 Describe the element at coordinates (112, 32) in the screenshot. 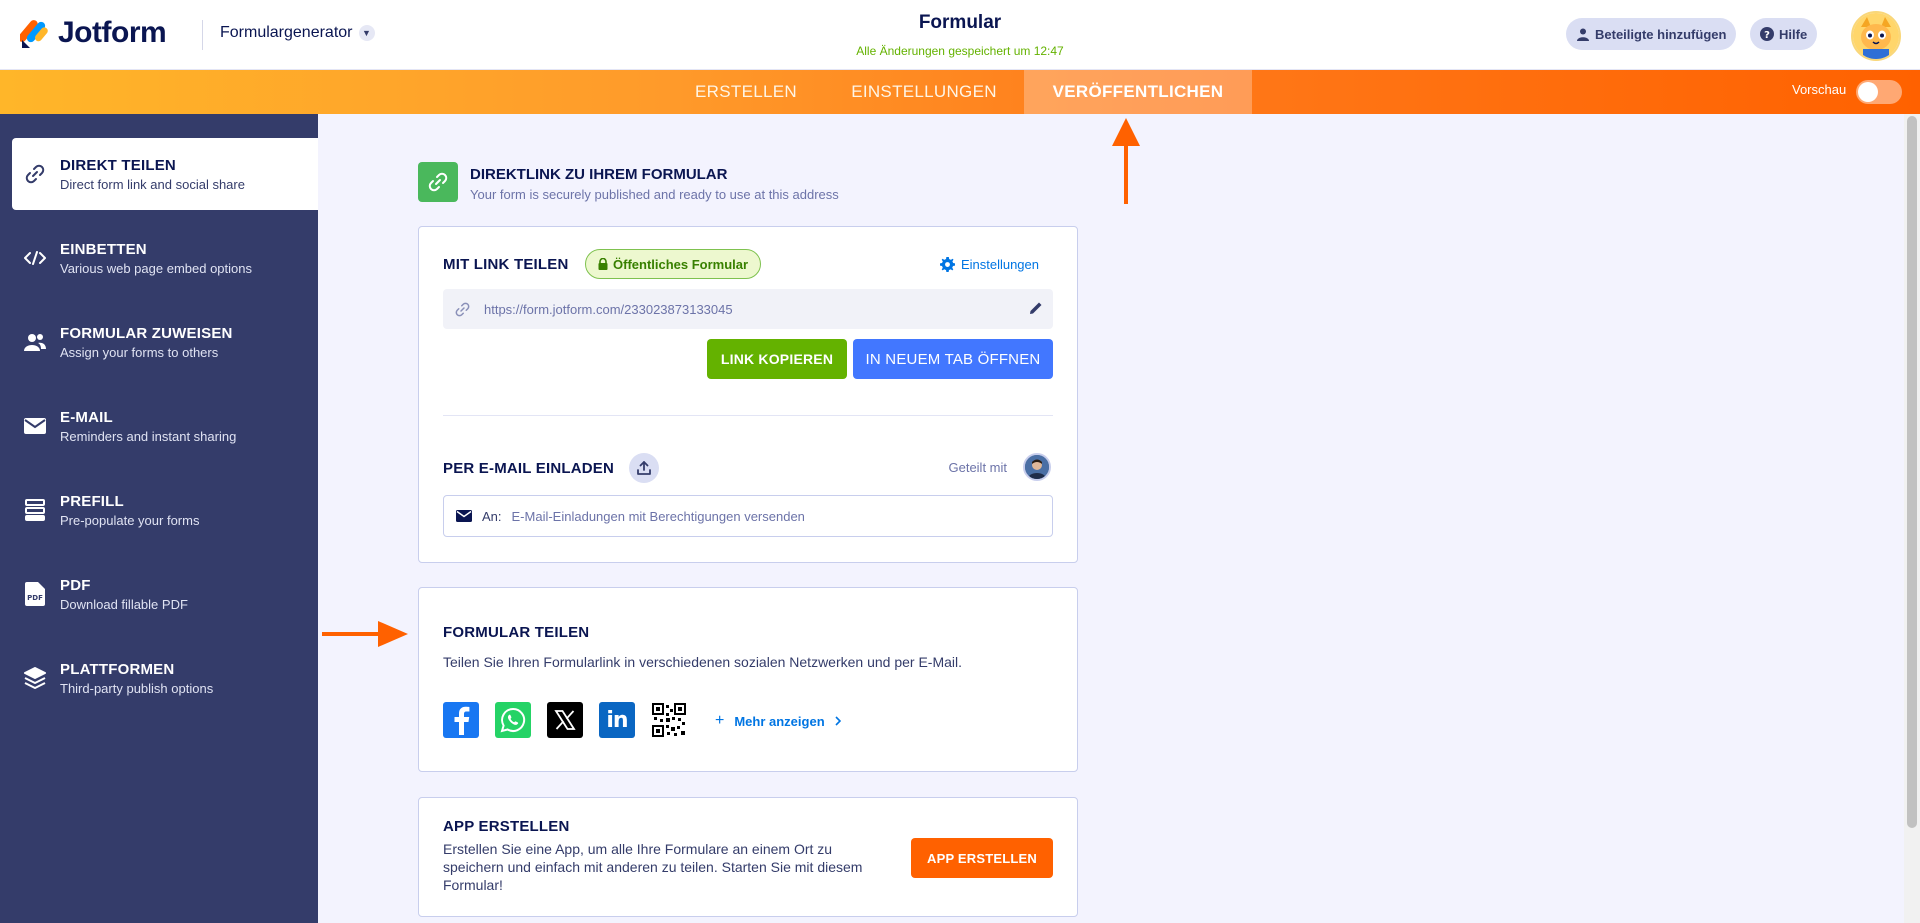

I see `logo-text: Jotform` at that location.